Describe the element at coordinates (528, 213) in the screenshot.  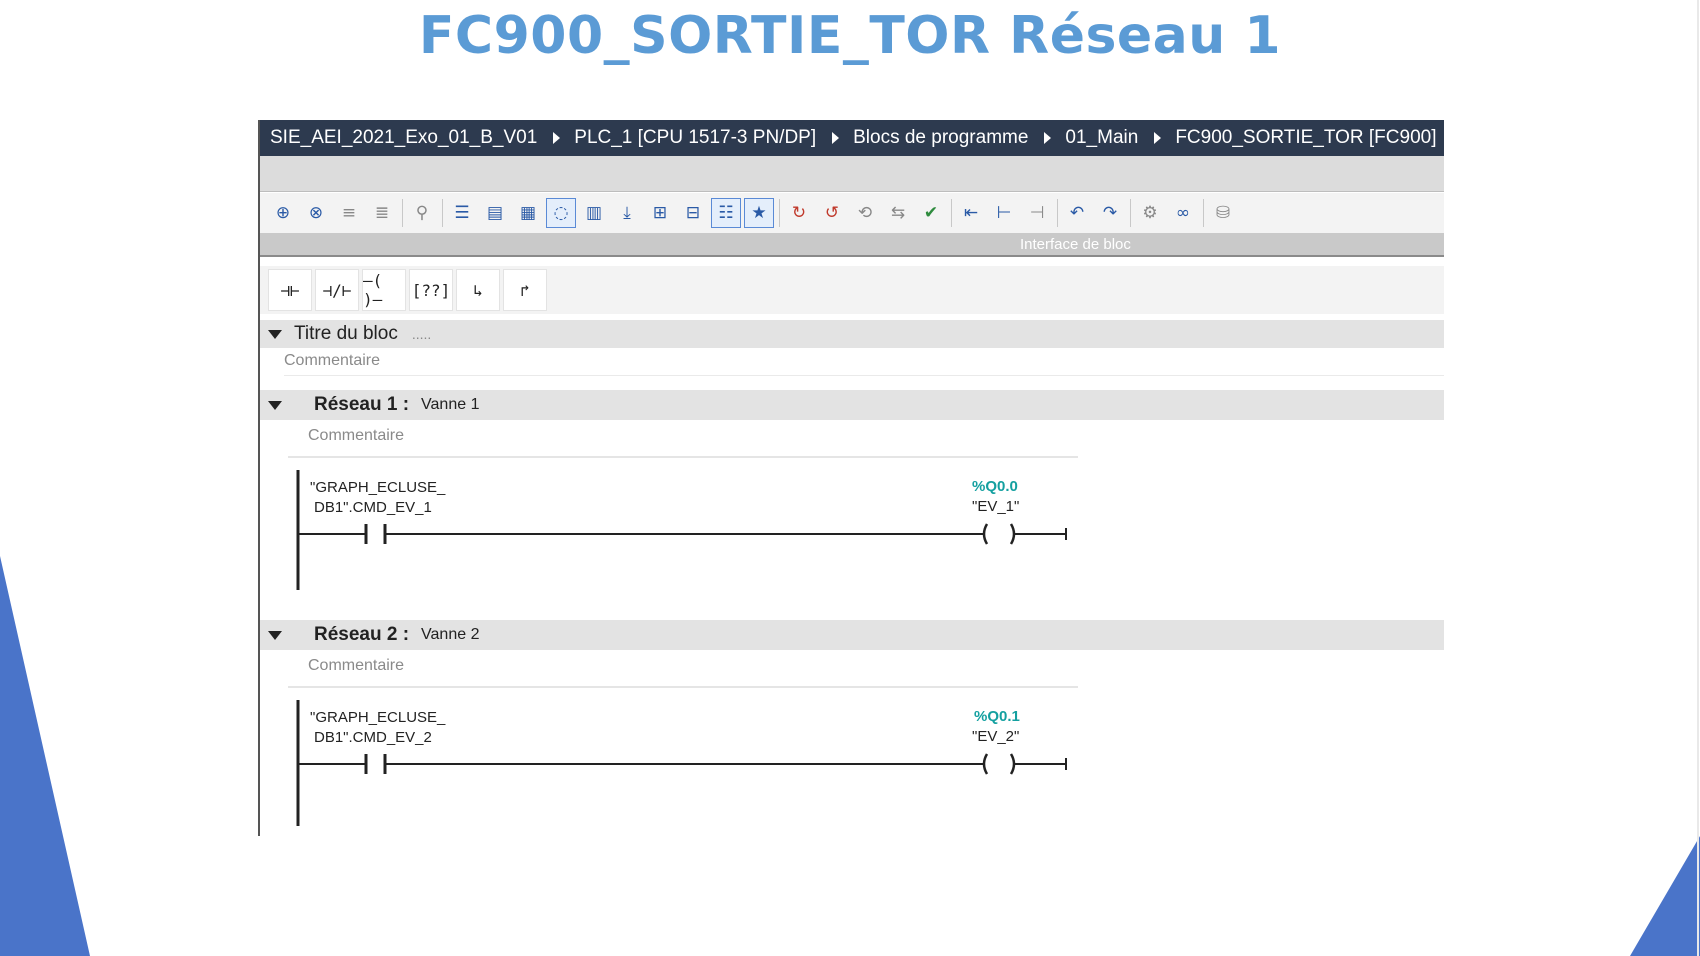
I see `favorites-icon: ▦` at that location.